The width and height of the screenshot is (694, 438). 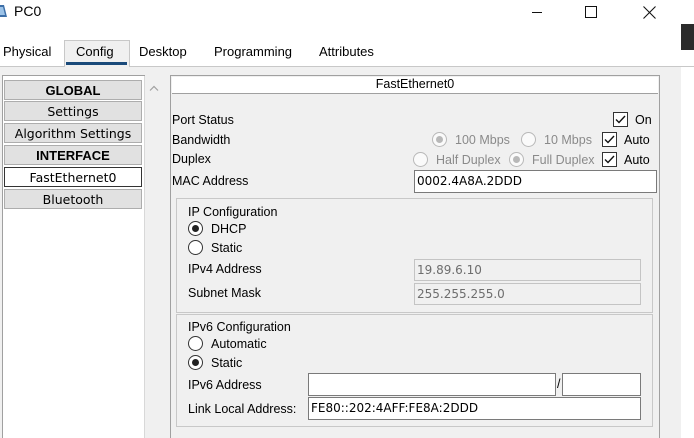 I want to click on subnet-mask-field: 255.255.255.0, so click(x=527, y=294).